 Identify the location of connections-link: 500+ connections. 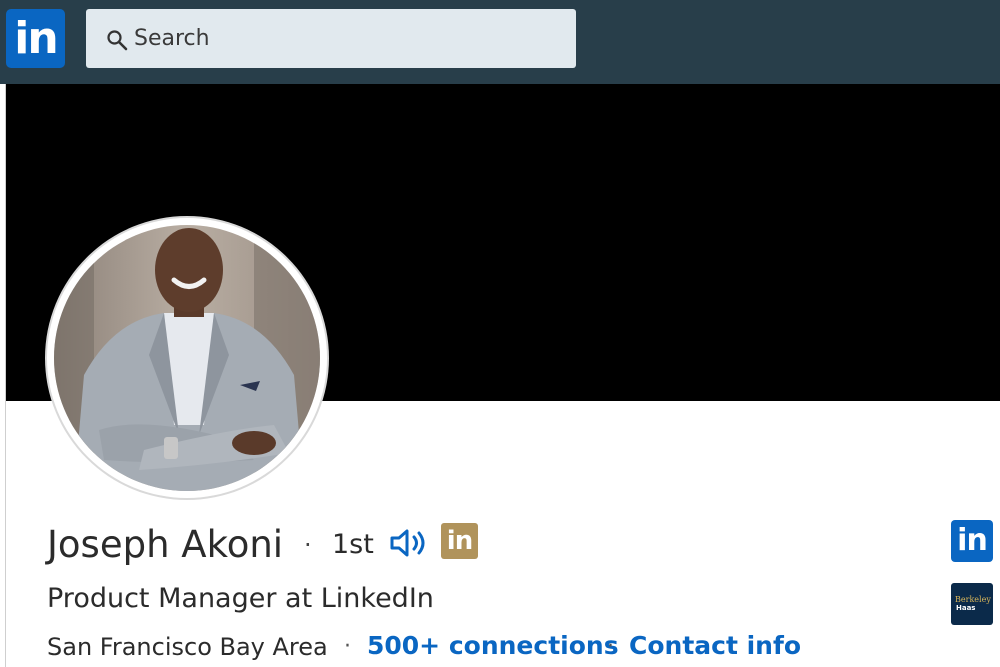
(493, 646).